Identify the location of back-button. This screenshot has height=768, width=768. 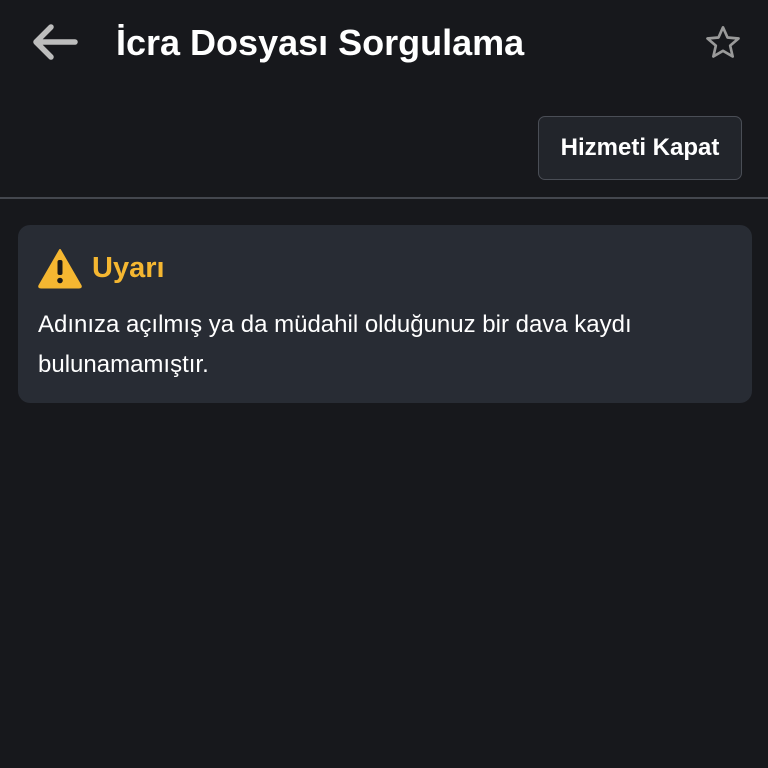
(54, 44).